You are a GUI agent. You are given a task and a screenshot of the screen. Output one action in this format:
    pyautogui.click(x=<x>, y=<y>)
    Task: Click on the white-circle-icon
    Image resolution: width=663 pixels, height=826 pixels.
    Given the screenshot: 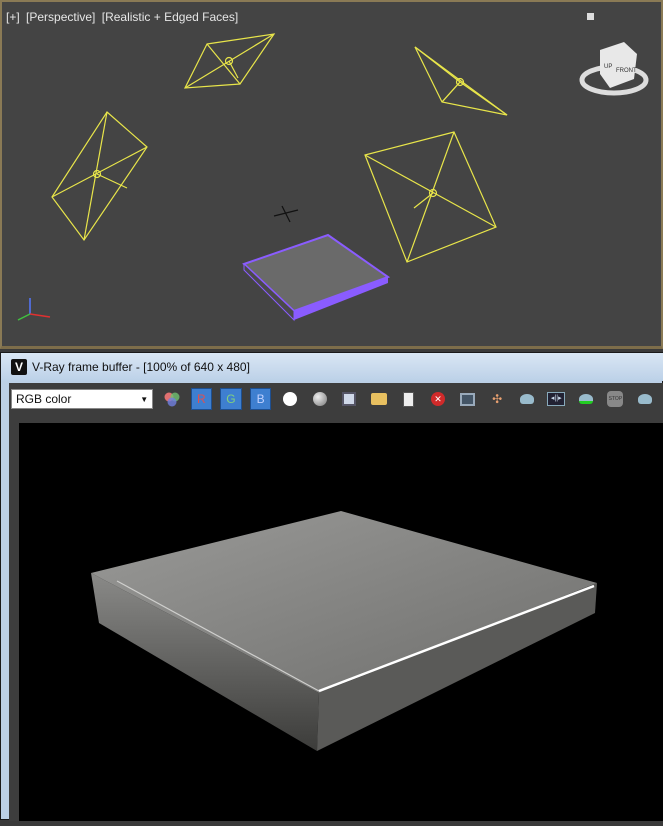 What is the action you would take?
    pyautogui.click(x=290, y=399)
    